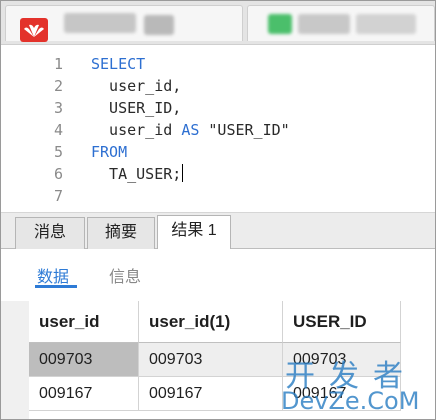  What do you see at coordinates (58, 64) in the screenshot?
I see `line-number: 1` at bounding box center [58, 64].